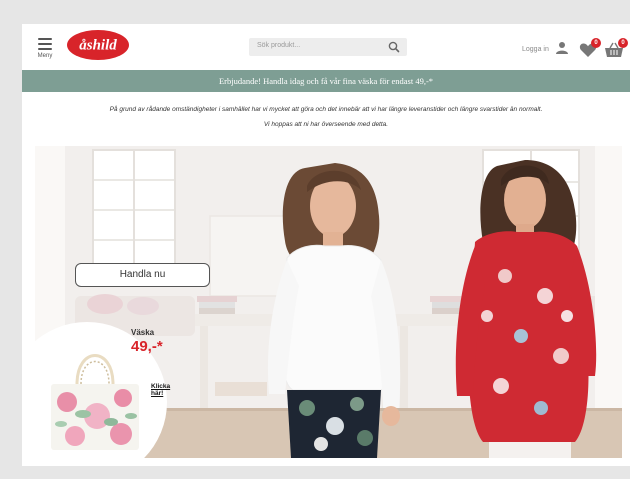 Image resolution: width=630 pixels, height=479 pixels. I want to click on promo-product-name: Väska, so click(143, 332).